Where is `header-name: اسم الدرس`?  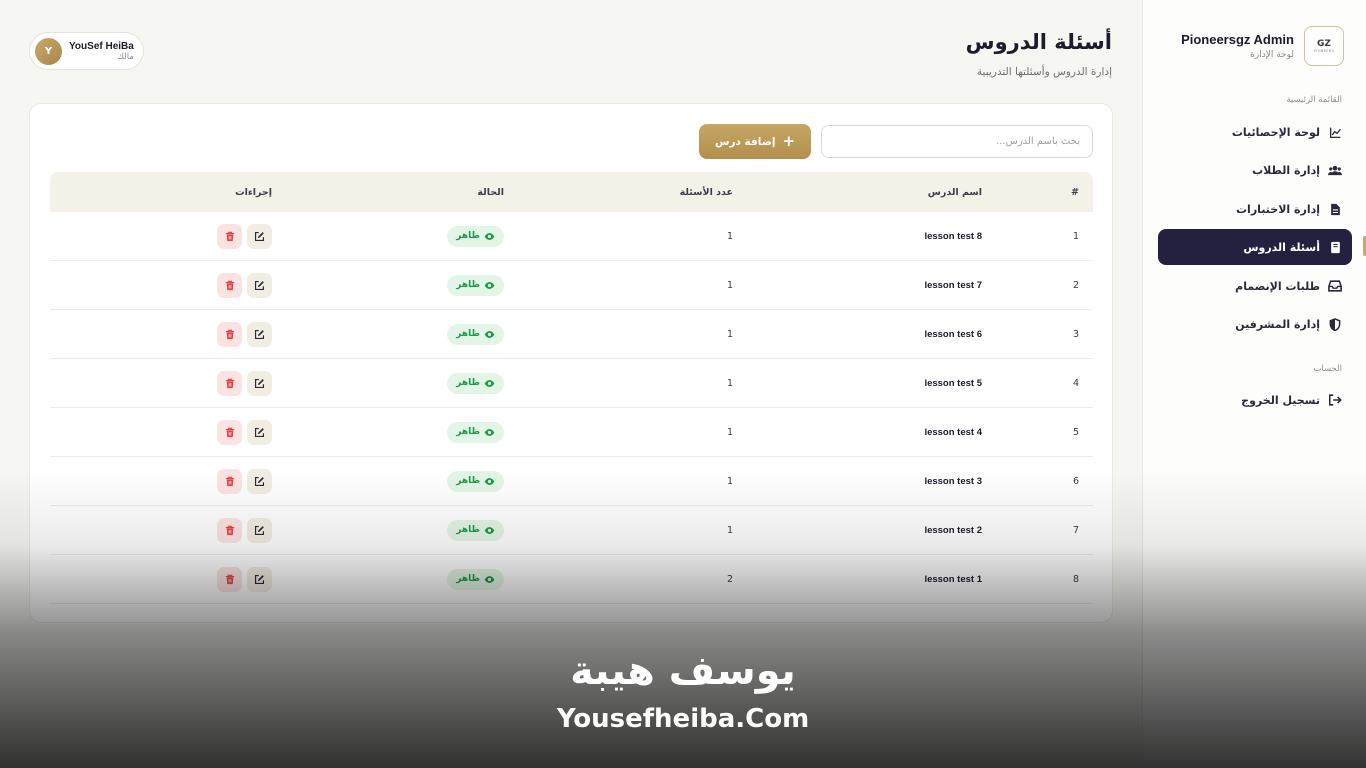
header-name: اسم الدرس is located at coordinates (954, 192).